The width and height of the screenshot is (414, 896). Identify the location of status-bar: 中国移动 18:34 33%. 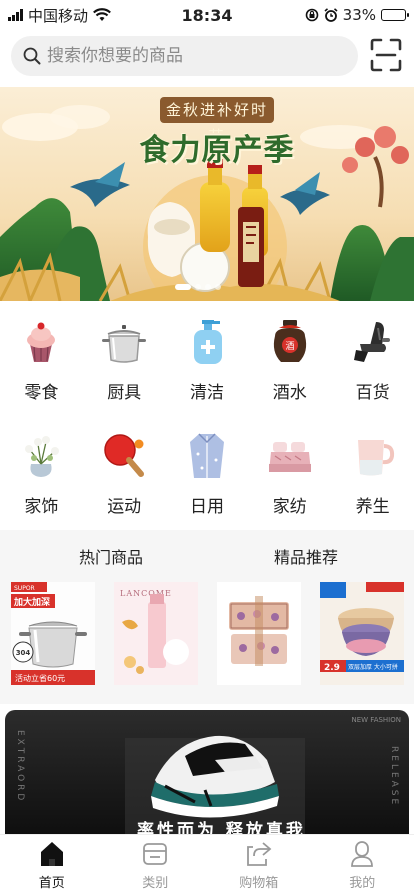
(207, 15).